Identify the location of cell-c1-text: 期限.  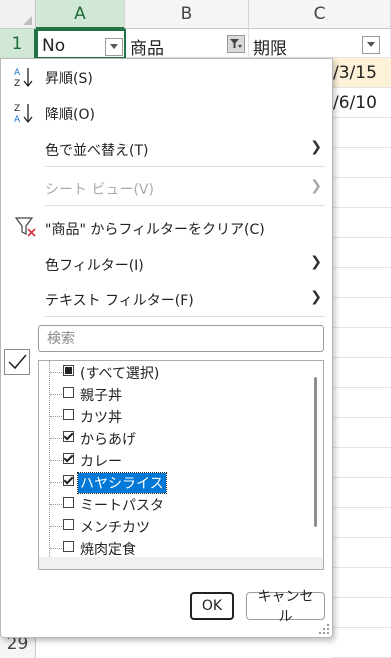
(270, 49).